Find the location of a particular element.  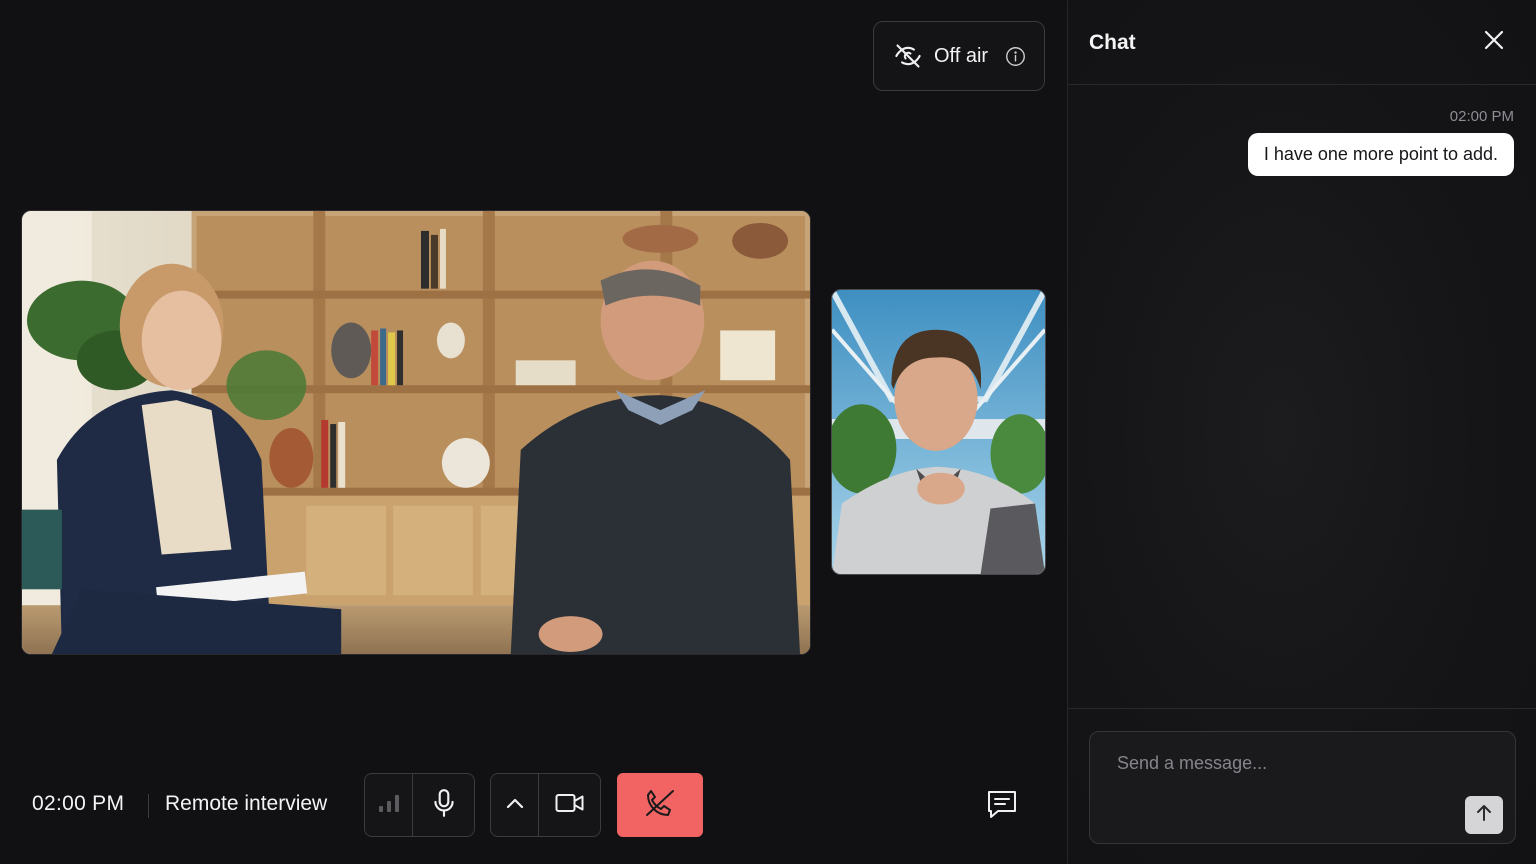

chevron-up-icon is located at coordinates (515, 805).